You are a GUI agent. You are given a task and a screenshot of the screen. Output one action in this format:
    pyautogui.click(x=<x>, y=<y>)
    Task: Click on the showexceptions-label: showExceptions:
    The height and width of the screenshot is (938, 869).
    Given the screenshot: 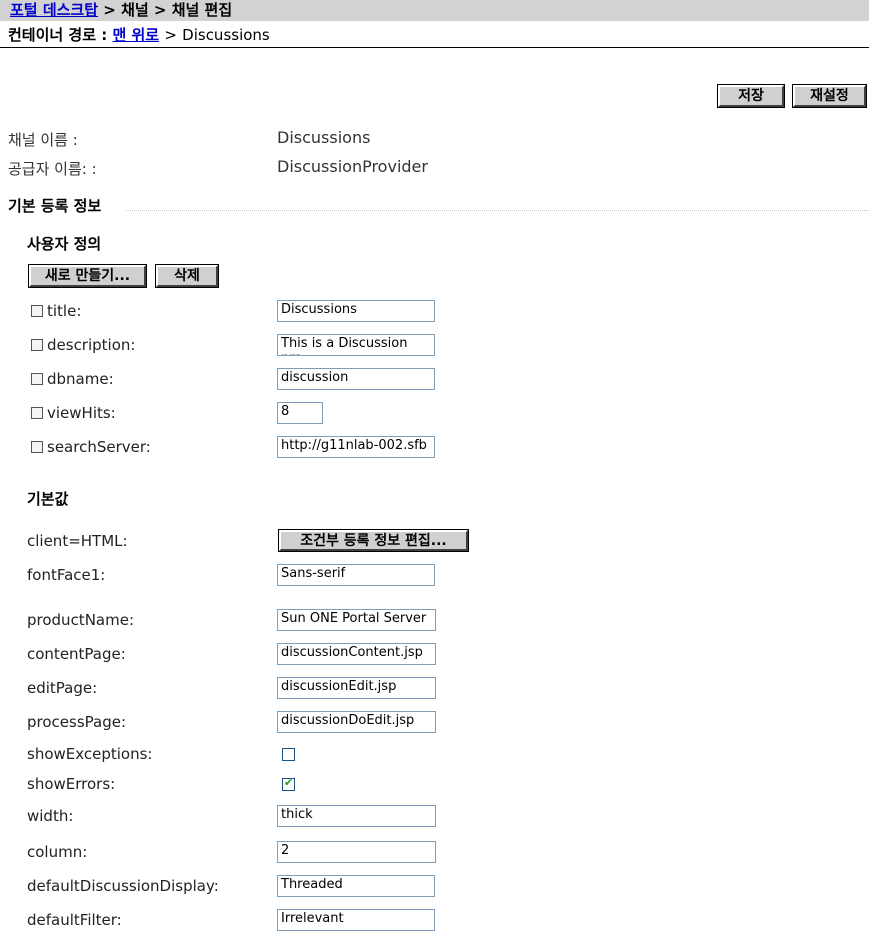 What is the action you would take?
    pyautogui.click(x=90, y=754)
    